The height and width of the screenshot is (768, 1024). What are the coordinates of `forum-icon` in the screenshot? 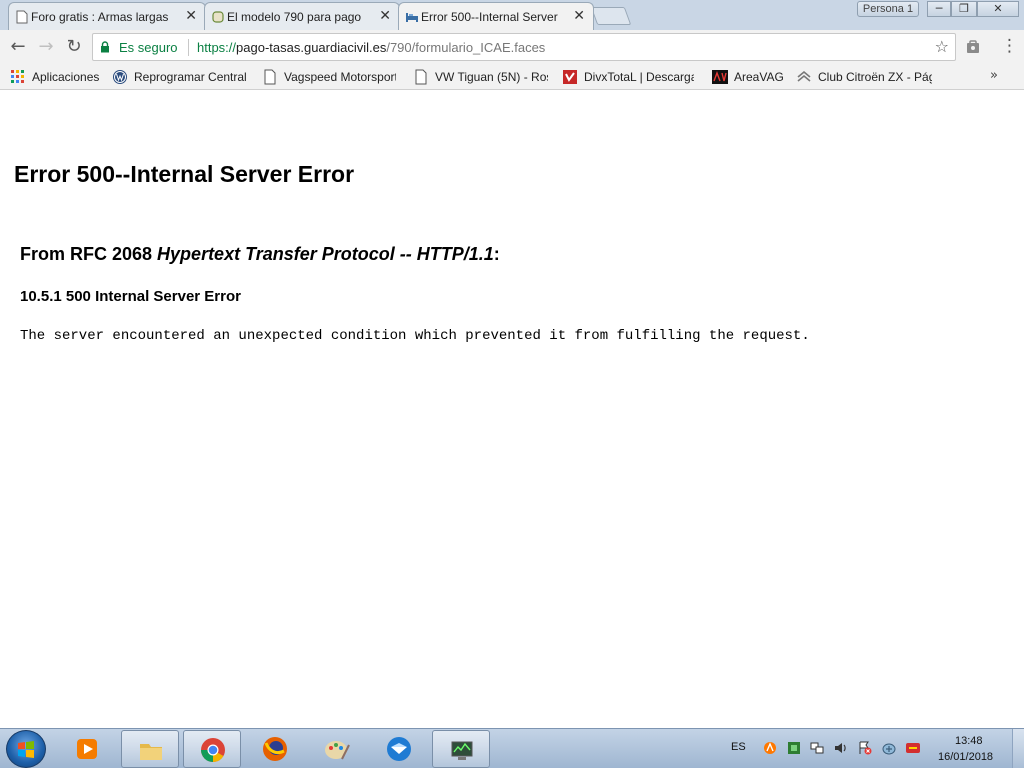 It's located at (218, 17).